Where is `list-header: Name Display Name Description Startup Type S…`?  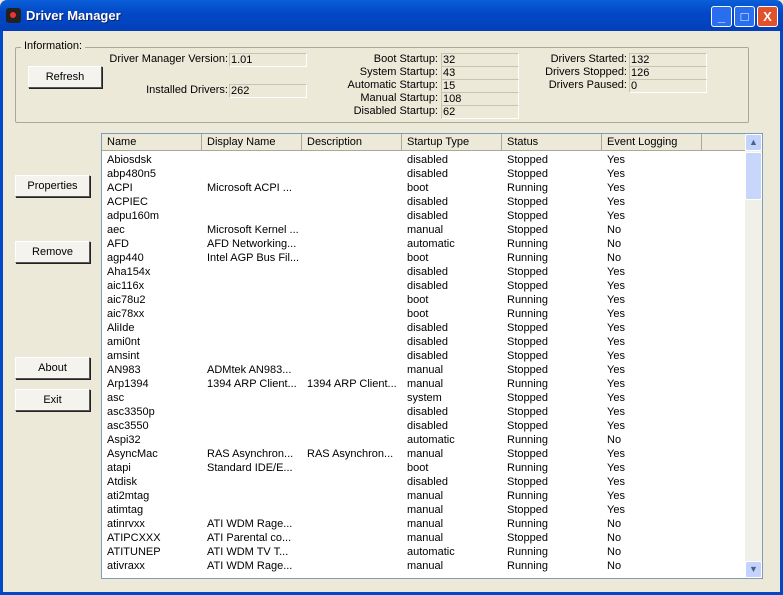
list-header: Name Display Name Description Startup Type S… is located at coordinates (424, 142).